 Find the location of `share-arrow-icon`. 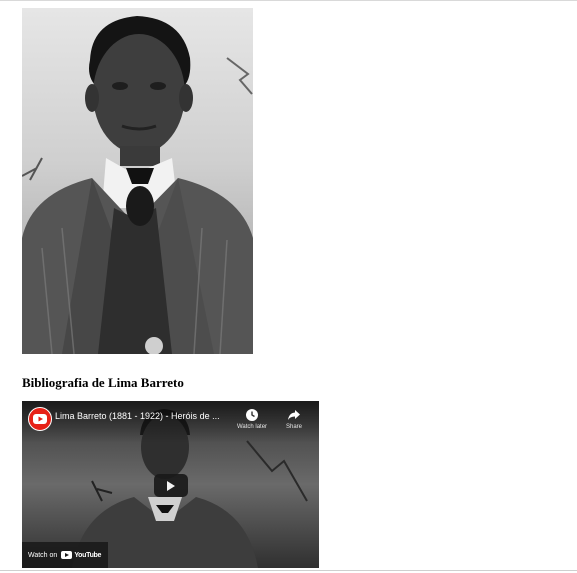

share-arrow-icon is located at coordinates (294, 415).